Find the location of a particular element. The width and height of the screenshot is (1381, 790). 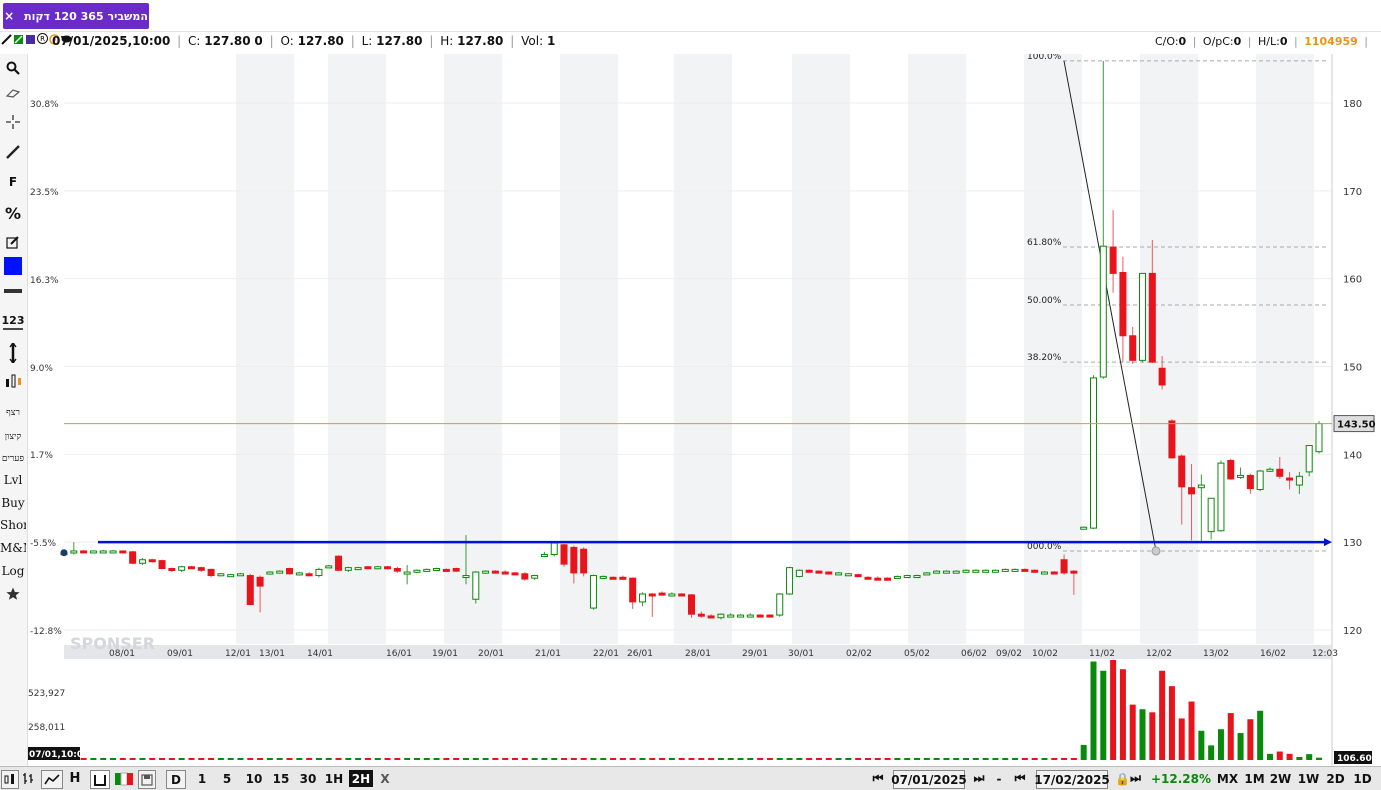

co-value: 0 is located at coordinates (1182, 41).